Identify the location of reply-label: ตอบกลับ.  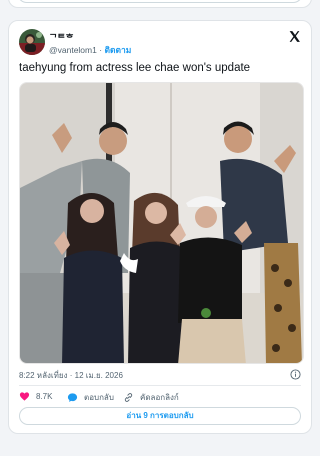
(99, 397).